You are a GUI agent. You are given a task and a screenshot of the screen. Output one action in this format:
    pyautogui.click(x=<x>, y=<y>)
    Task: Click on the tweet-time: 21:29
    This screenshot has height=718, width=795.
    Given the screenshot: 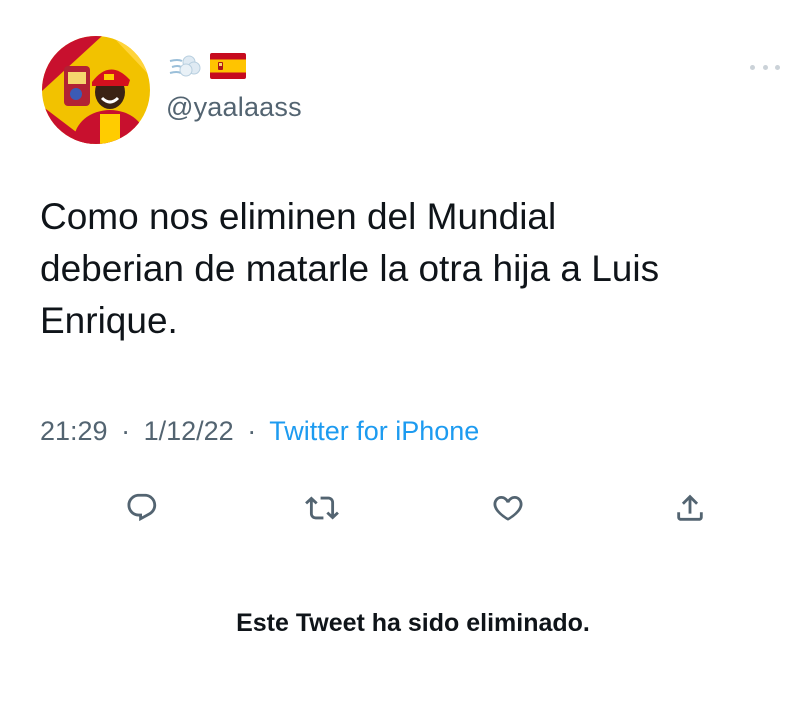 What is the action you would take?
    pyautogui.click(x=74, y=431)
    